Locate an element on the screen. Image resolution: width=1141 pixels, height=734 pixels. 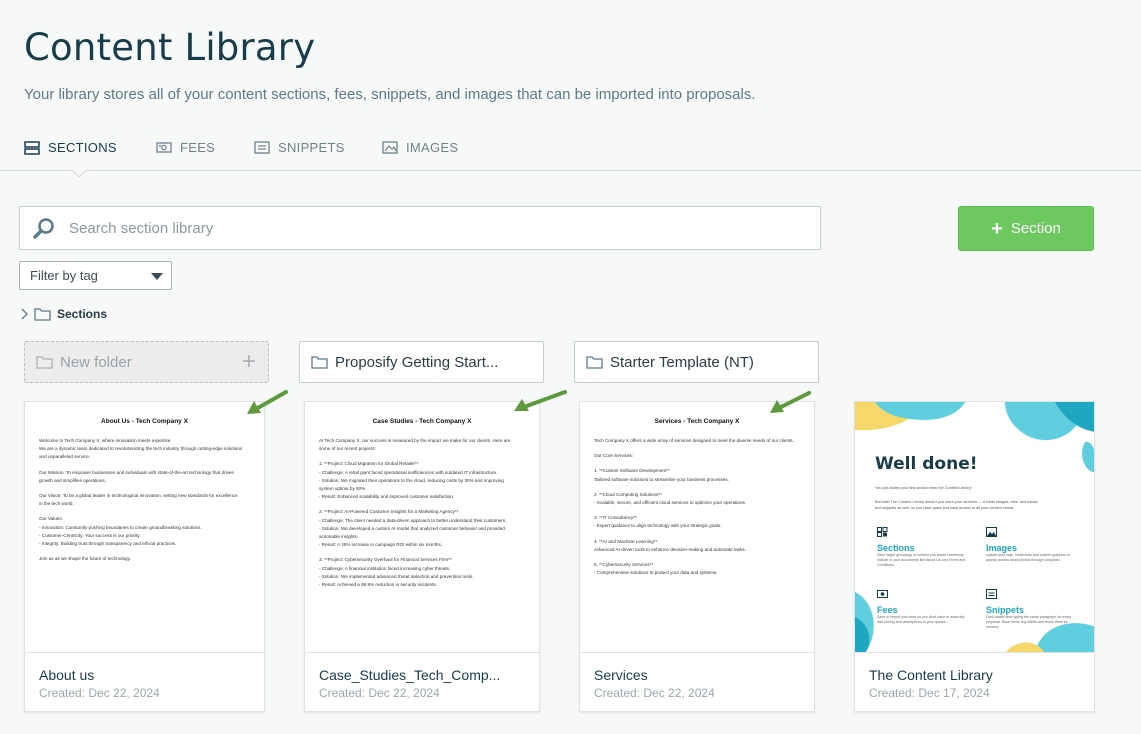
doc-line: some of our recent projects: is located at coordinates (347, 449).